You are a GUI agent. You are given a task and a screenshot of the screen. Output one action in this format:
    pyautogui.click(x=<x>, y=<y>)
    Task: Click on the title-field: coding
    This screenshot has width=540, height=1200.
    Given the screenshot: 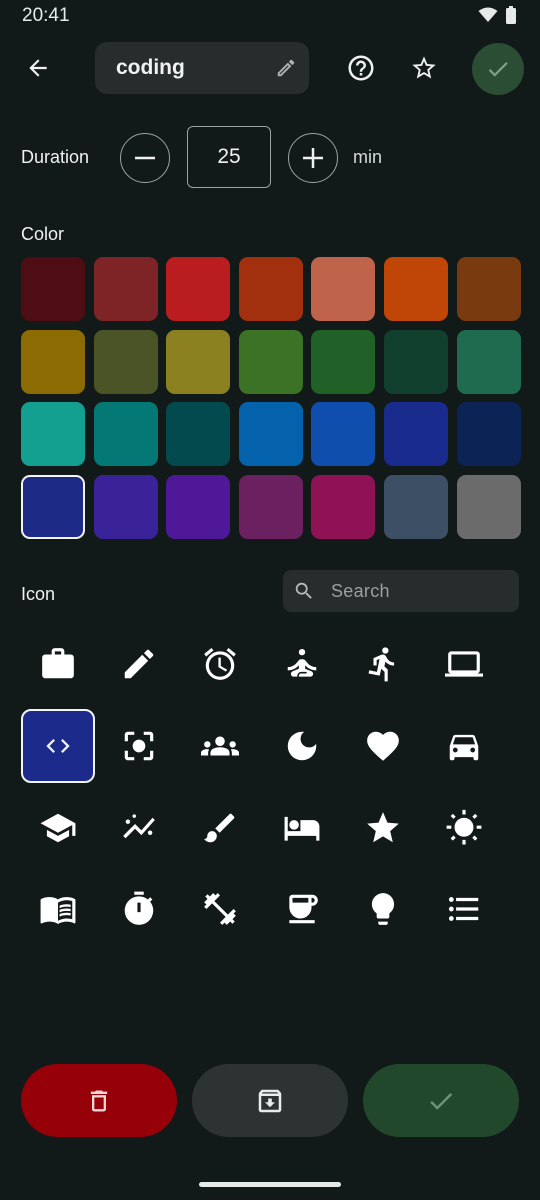 What is the action you would take?
    pyautogui.click(x=202, y=68)
    